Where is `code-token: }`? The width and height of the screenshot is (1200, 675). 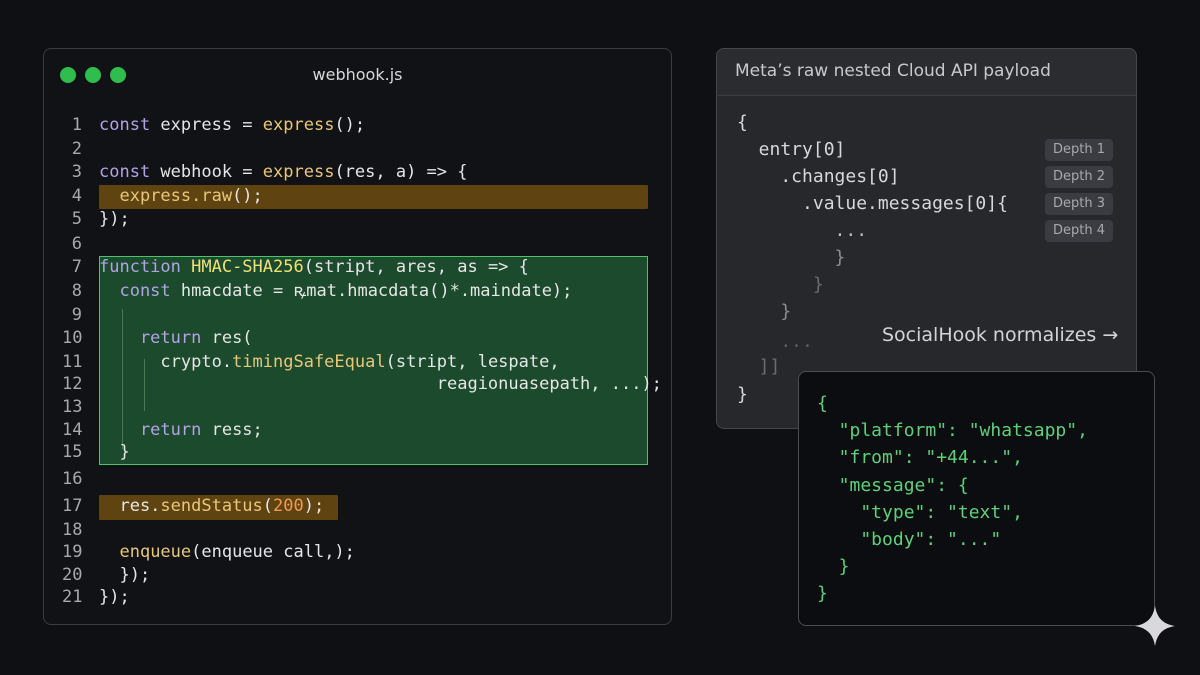 code-token: } is located at coordinates (114, 452).